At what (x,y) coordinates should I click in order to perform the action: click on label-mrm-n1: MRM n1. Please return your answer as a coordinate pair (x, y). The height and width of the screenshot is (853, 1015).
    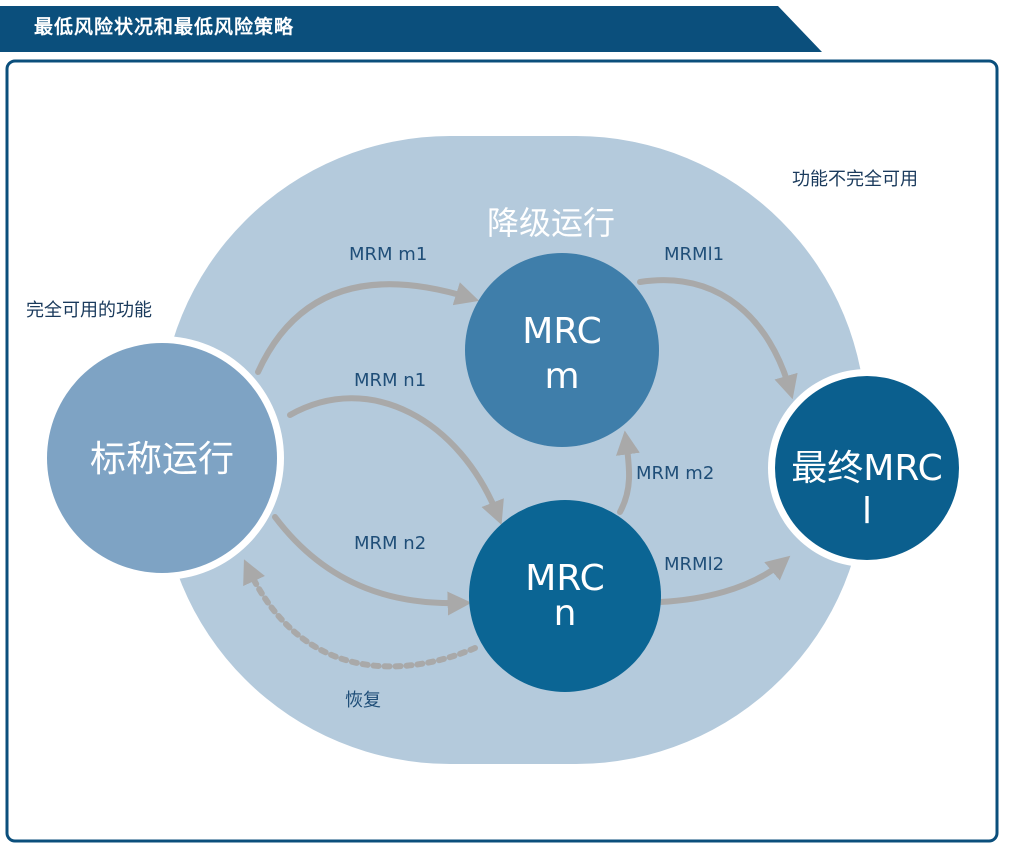
    Looking at the image, I should click on (390, 380).